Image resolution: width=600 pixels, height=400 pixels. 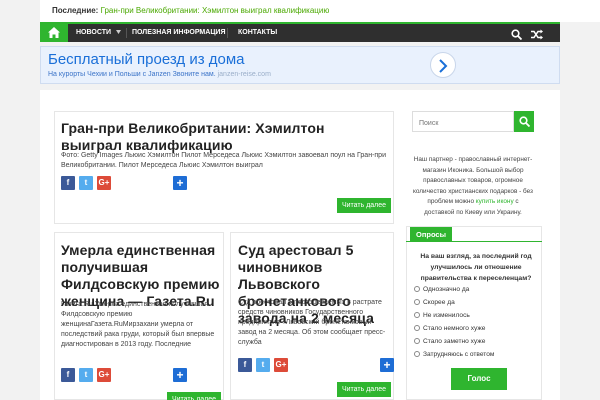 I want to click on poll-title-underline, so click(x=474, y=241).